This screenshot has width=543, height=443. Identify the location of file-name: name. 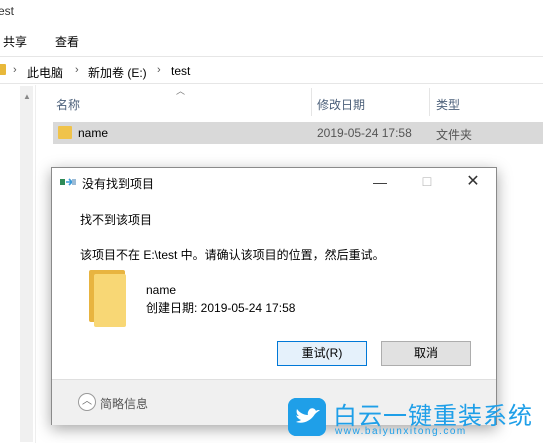
(93, 133).